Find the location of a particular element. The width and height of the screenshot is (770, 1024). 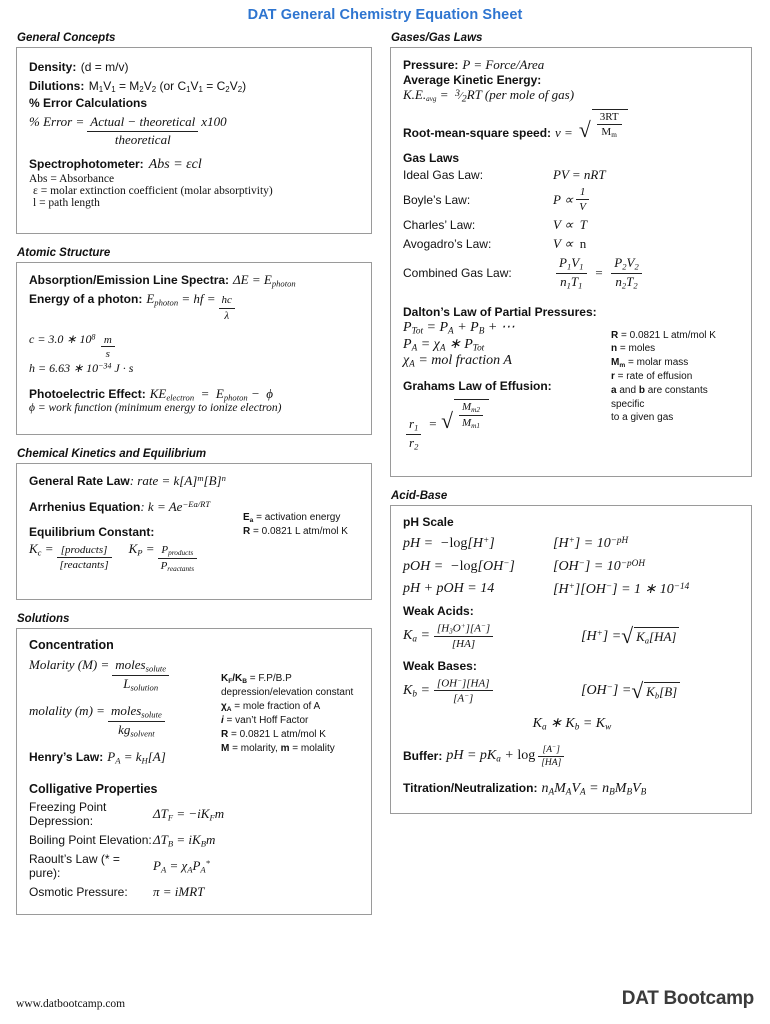

section-heading-gases: Gases/Gas Laws is located at coordinates (437, 38).